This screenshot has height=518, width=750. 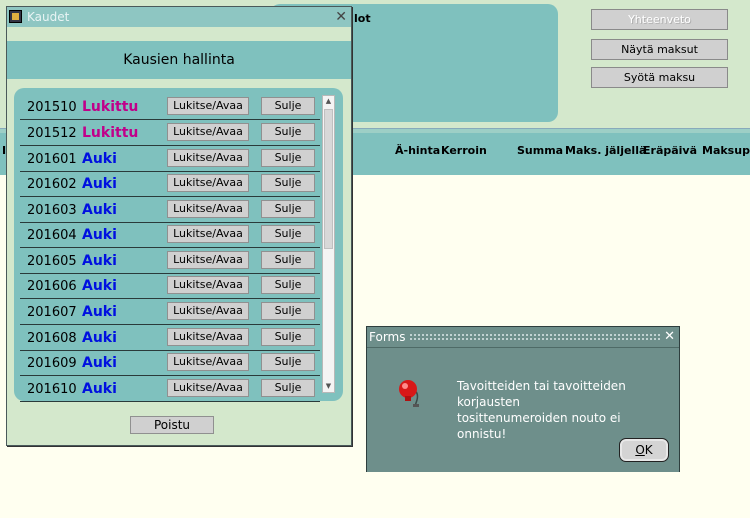 What do you see at coordinates (172, 425) in the screenshot?
I see `exit-button: Poistu` at bounding box center [172, 425].